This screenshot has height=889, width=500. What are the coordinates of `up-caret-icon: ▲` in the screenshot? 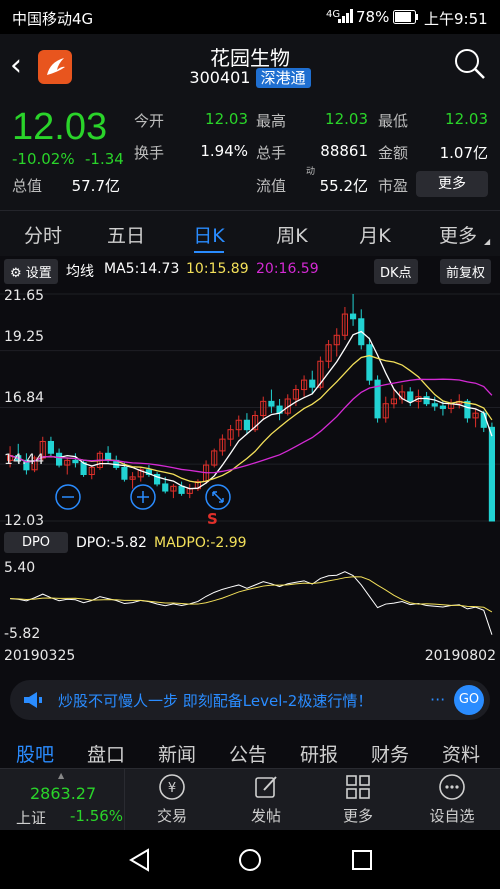 It's located at (61, 775).